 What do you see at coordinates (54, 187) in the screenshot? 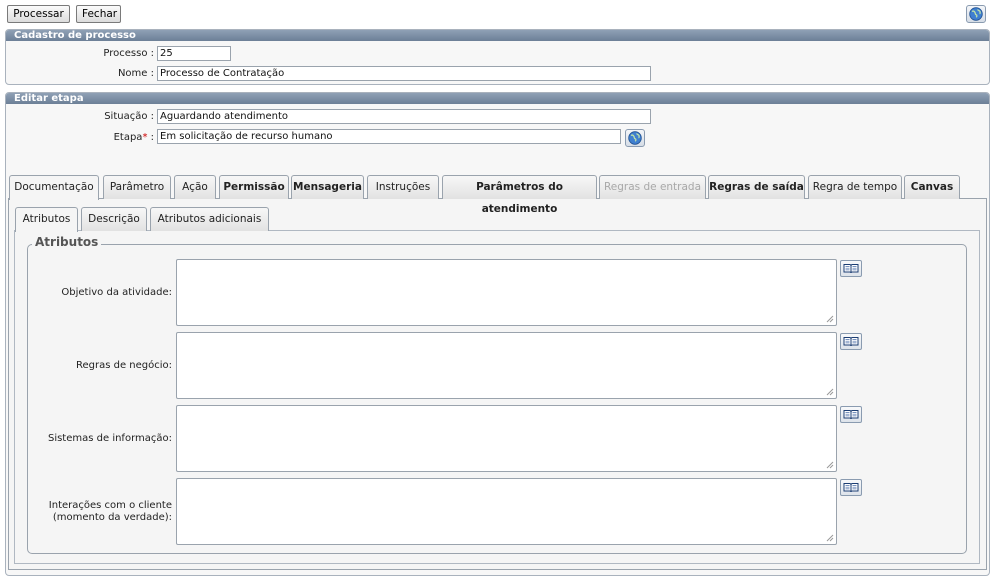
I see `tab-documentacao: Documentação` at bounding box center [54, 187].